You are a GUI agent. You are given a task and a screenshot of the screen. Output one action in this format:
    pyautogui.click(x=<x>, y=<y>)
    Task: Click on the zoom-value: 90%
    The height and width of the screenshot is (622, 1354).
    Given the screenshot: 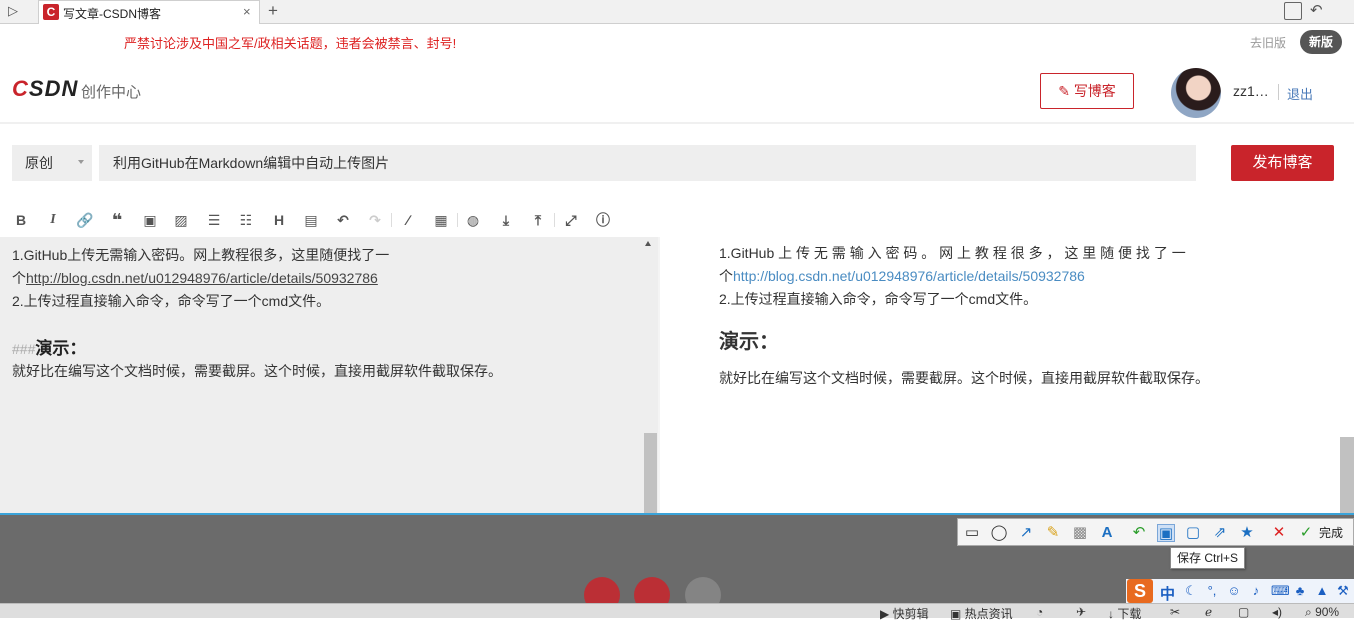 What is the action you would take?
    pyautogui.click(x=1327, y=612)
    